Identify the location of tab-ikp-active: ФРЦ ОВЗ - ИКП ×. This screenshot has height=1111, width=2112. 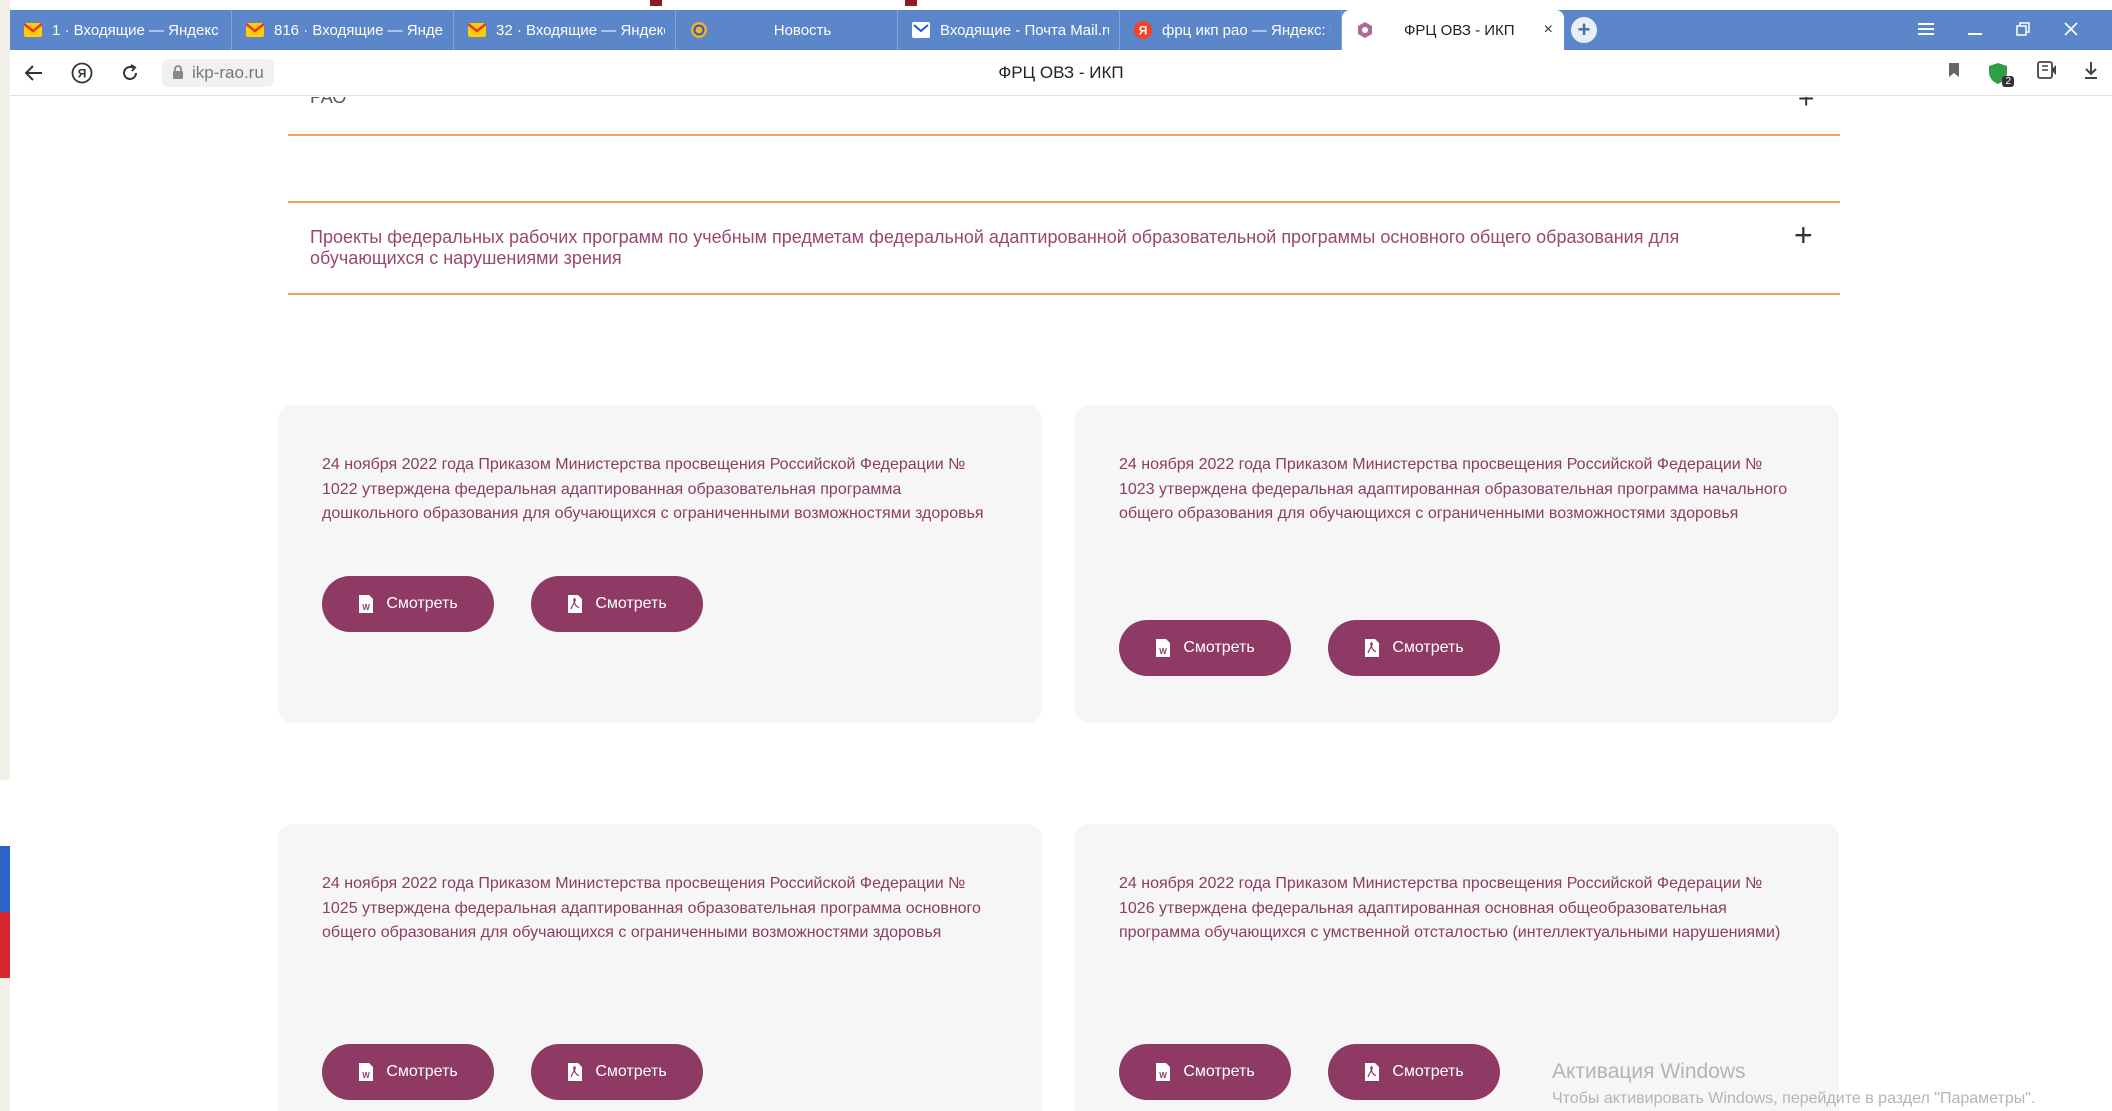
(1453, 30).